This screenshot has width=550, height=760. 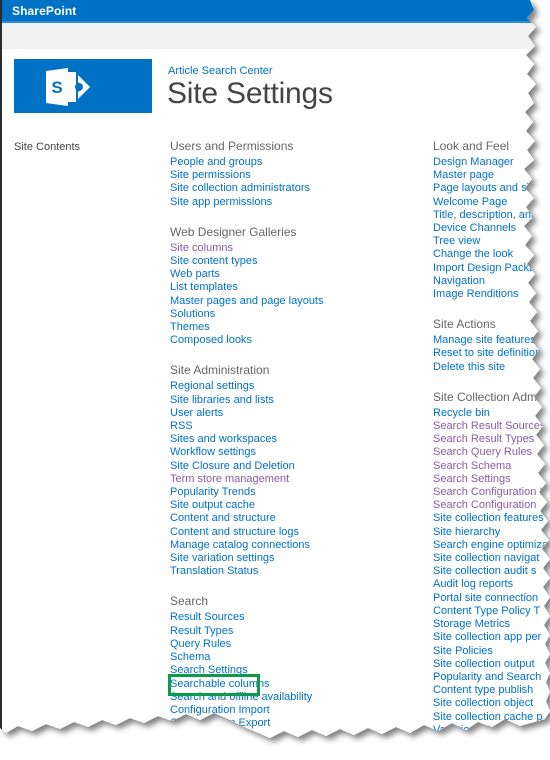 What do you see at coordinates (295, 644) in the screenshot?
I see `settings-link: Query Rules` at bounding box center [295, 644].